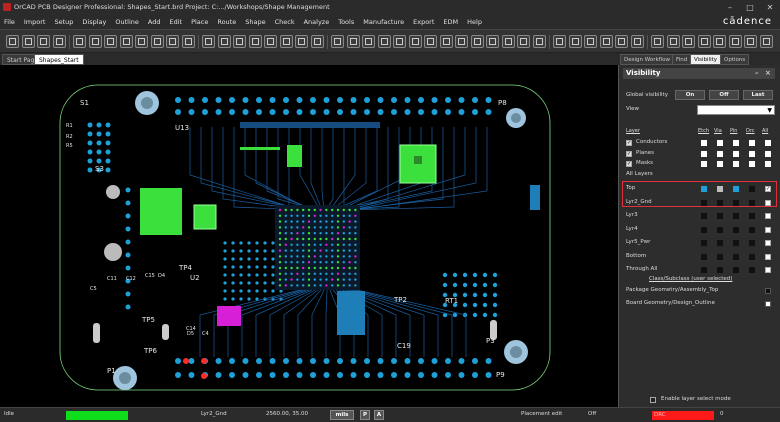 Image resolution: width=780 pixels, height=422 pixels. What do you see at coordinates (735, 59) in the screenshot?
I see `tab-options: Options` at bounding box center [735, 59].